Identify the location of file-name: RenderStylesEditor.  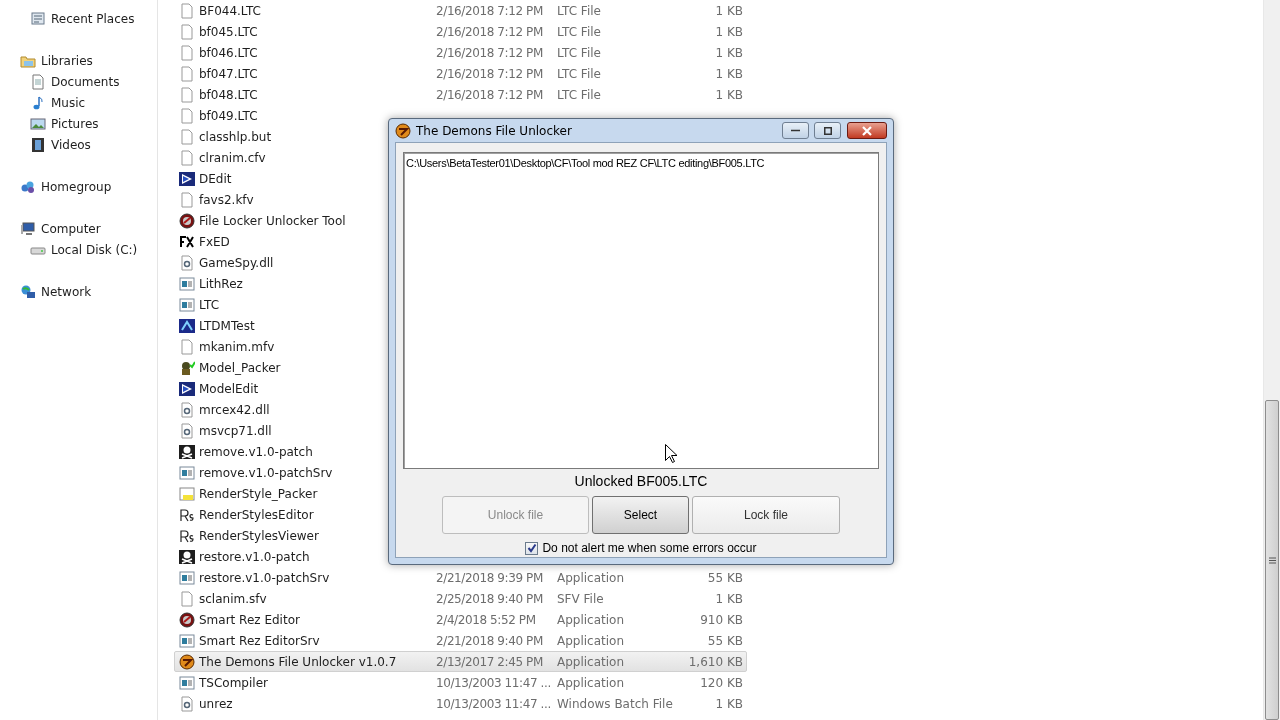
(256, 514).